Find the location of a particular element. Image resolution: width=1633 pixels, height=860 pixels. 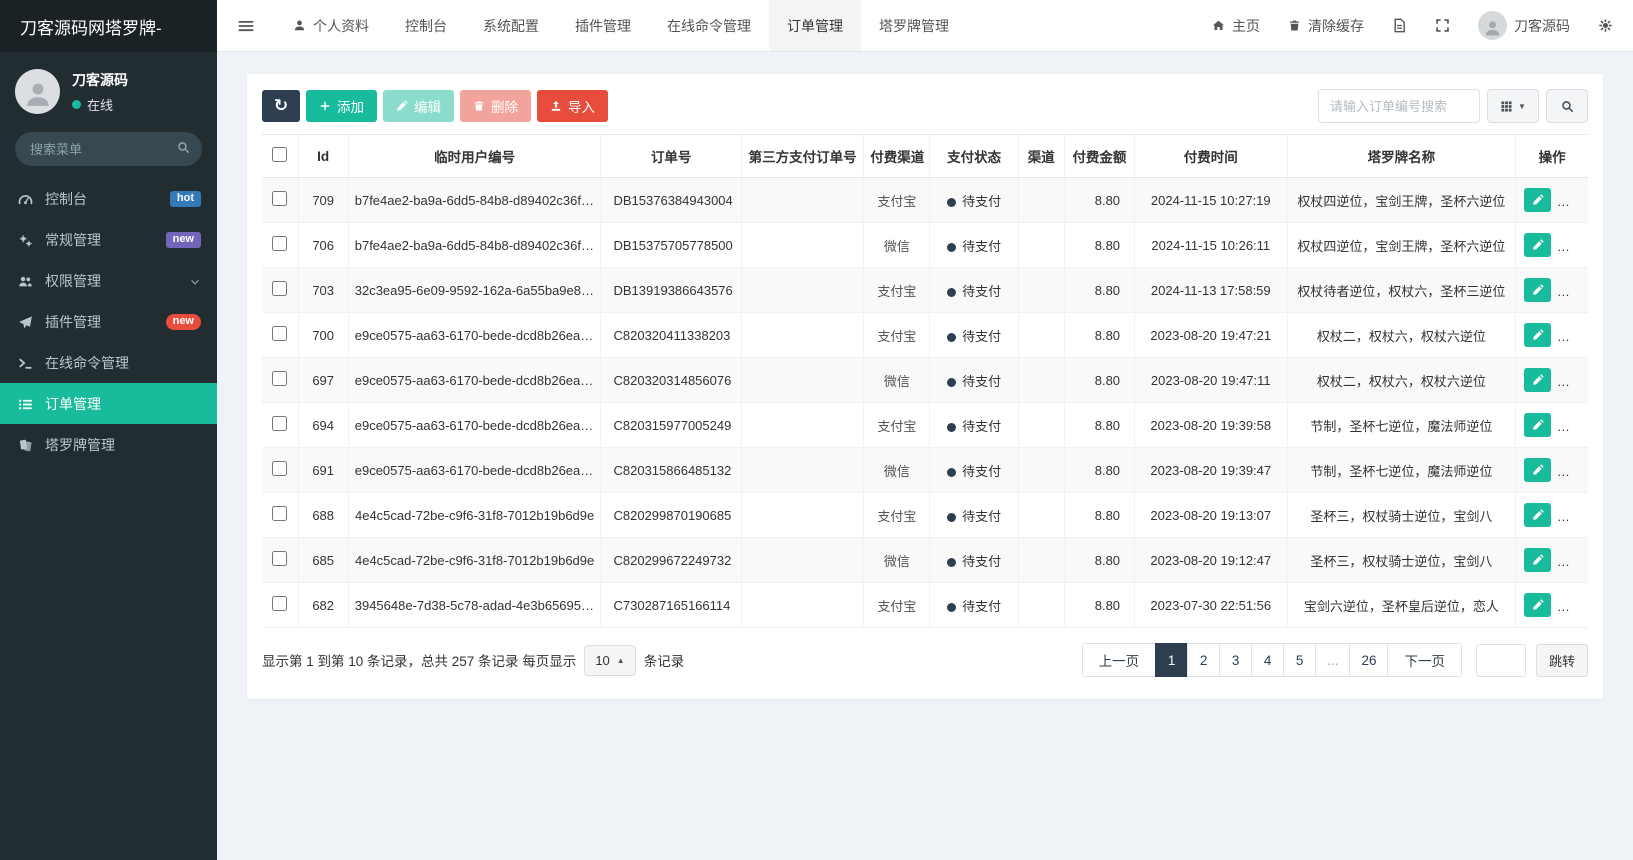

refresh-button: ↻ is located at coordinates (281, 106).